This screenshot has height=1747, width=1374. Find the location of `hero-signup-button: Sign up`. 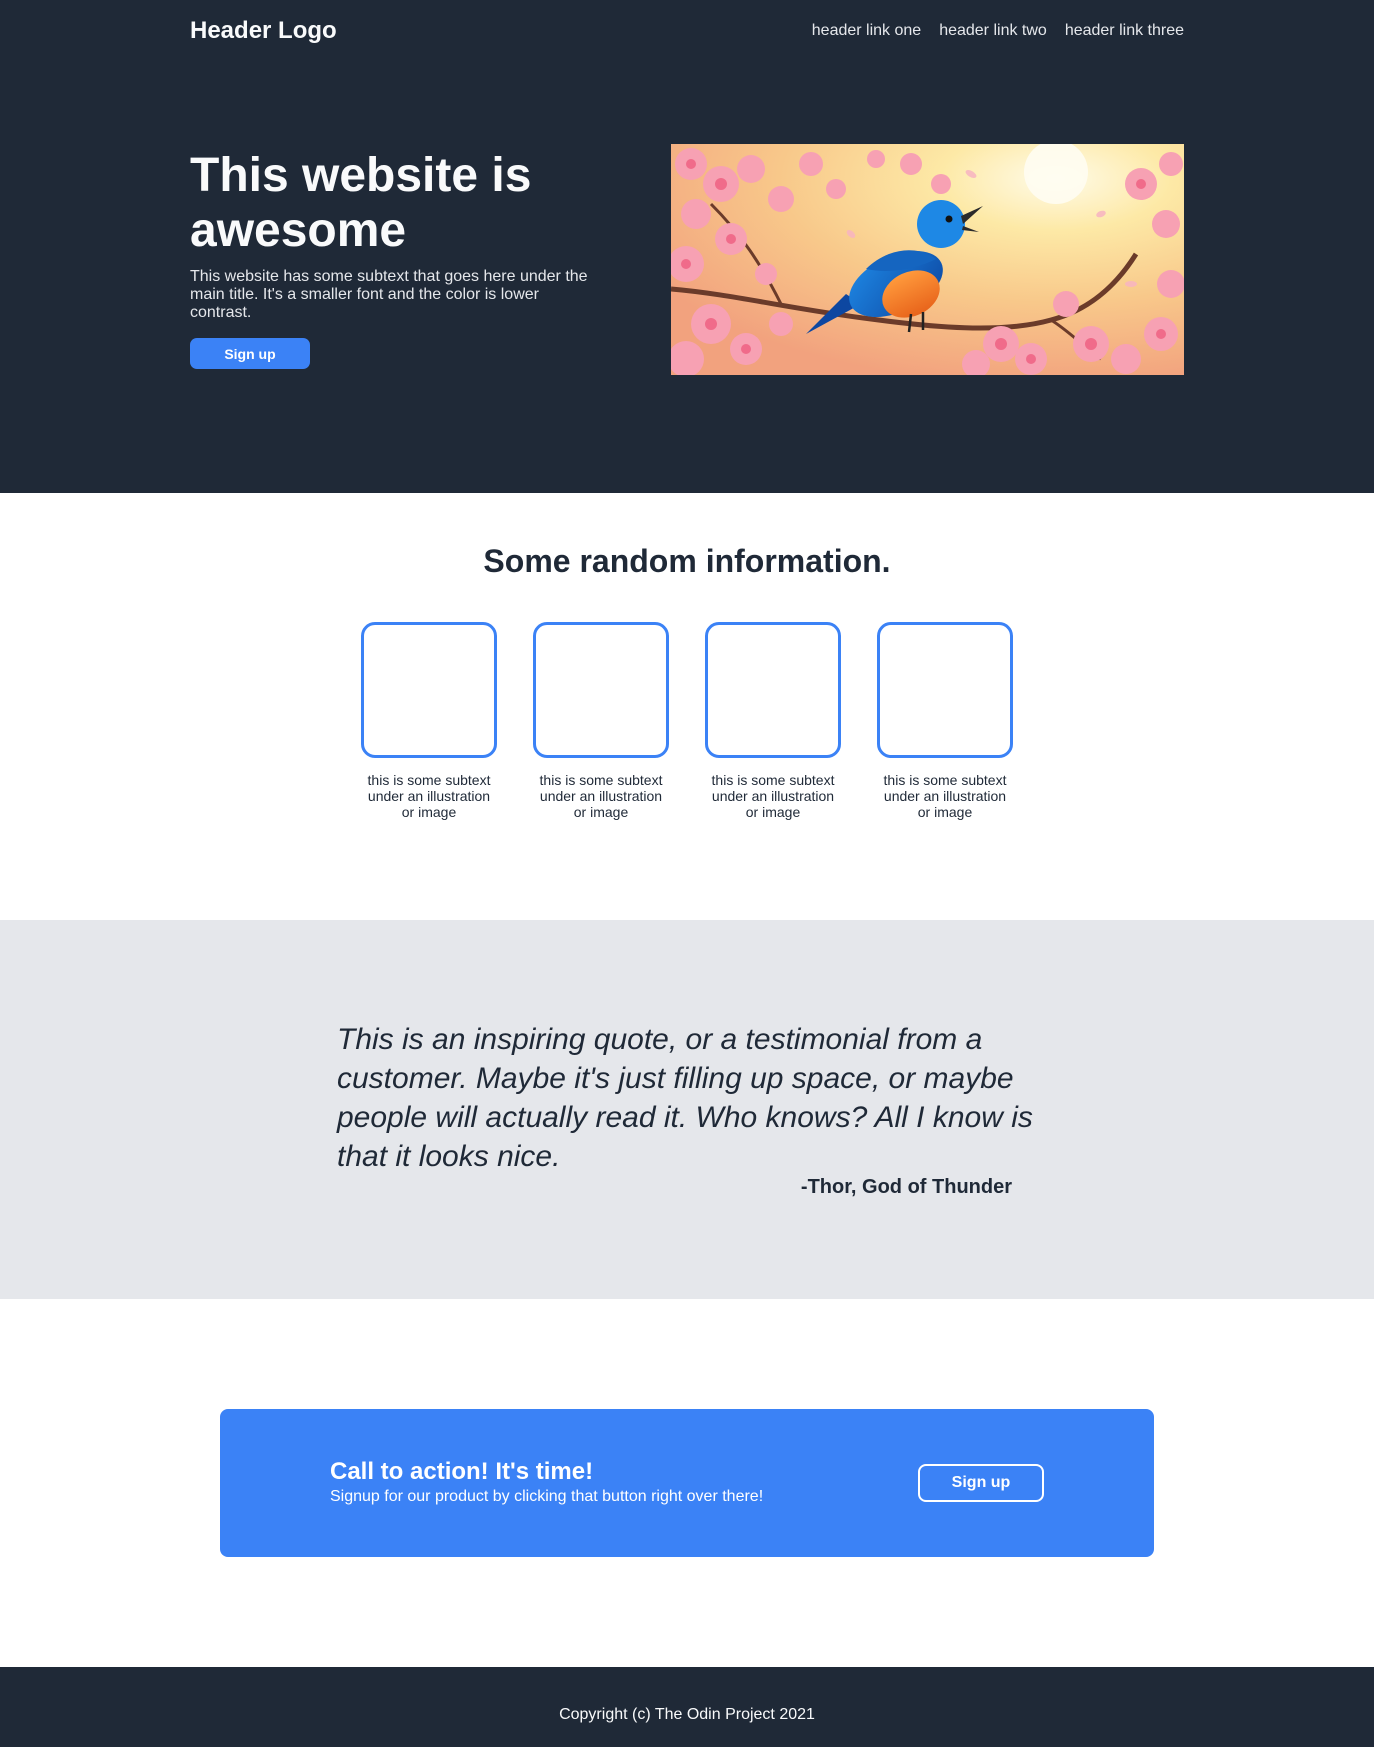

hero-signup-button: Sign up is located at coordinates (250, 353).